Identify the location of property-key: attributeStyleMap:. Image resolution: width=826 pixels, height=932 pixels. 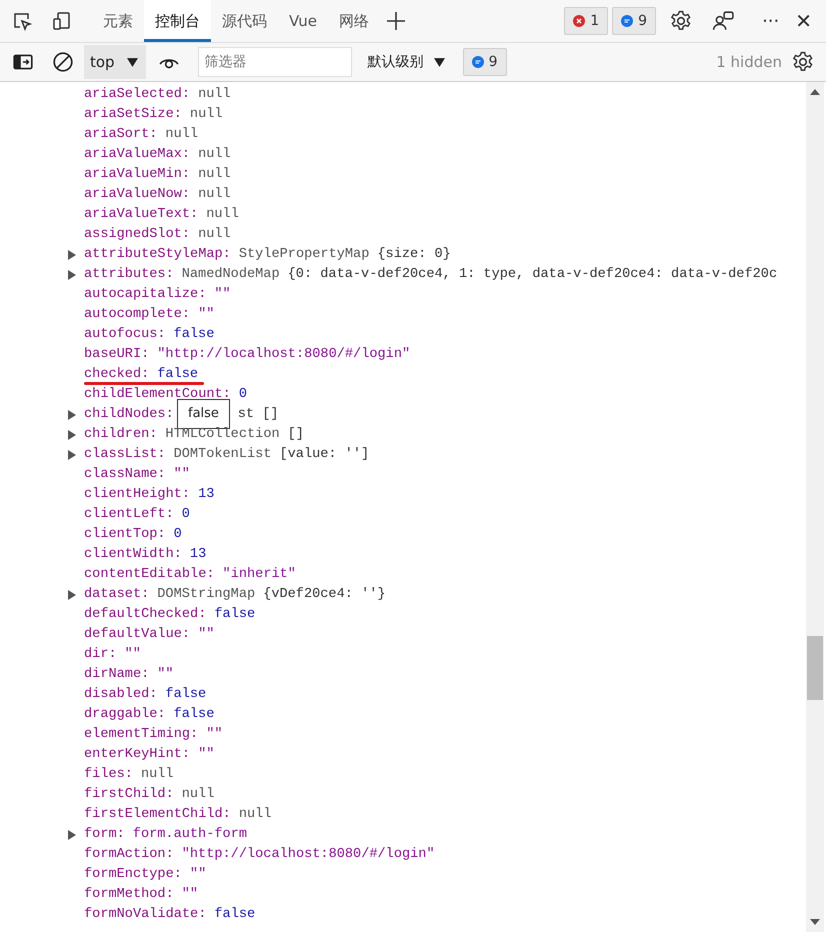
(157, 255).